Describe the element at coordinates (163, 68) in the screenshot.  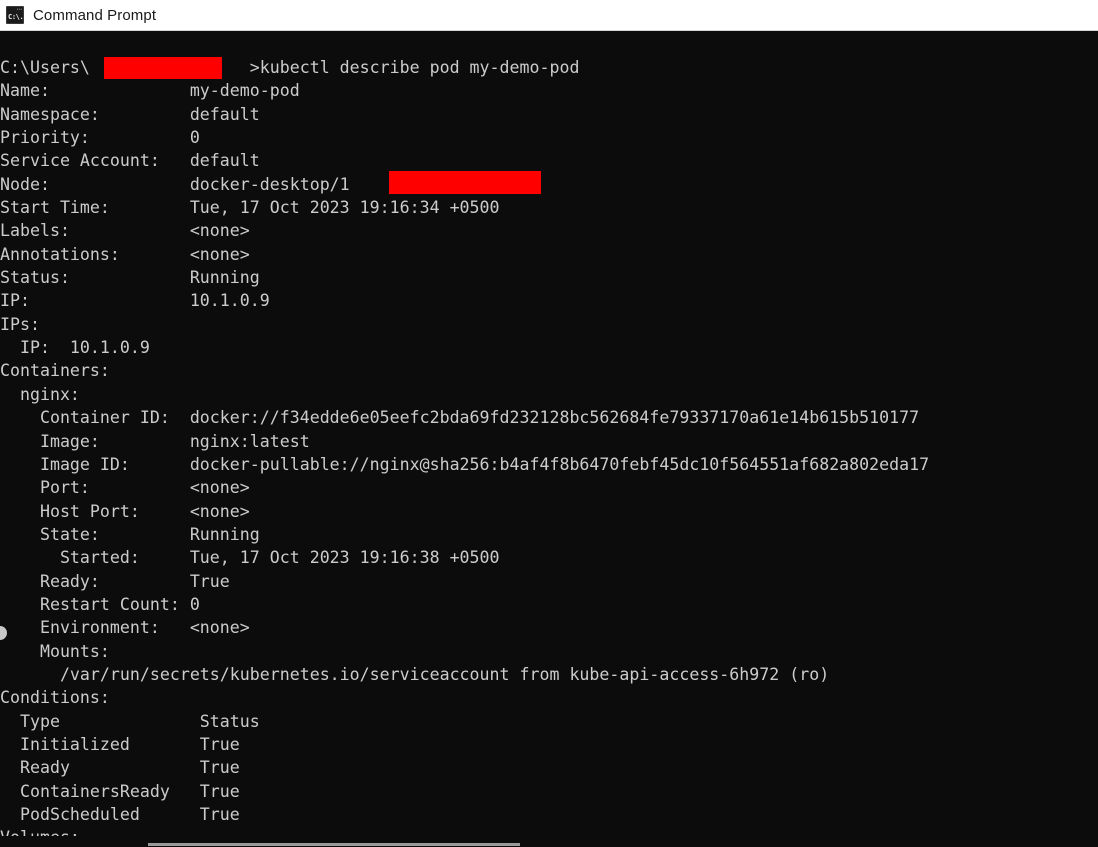
I see `redaction-box-username` at that location.